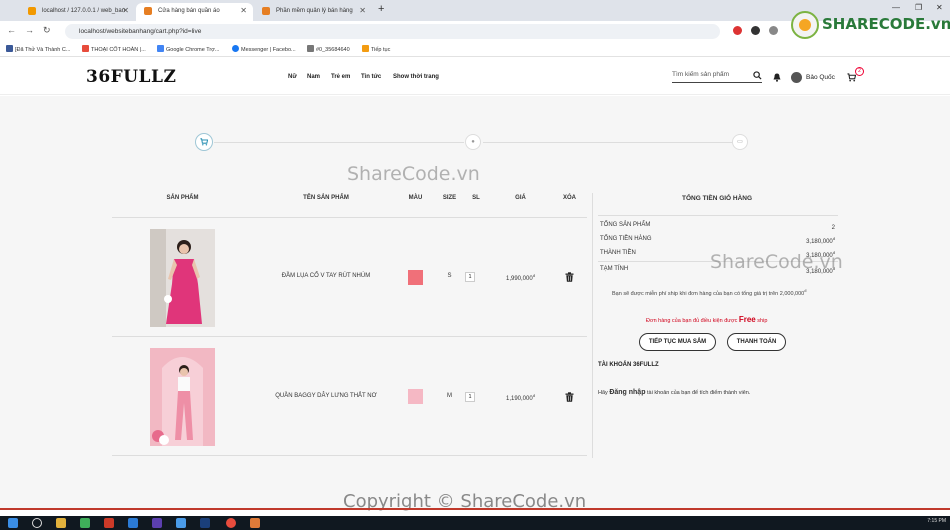 Image resolution: width=950 pixels, height=530 pixels. I want to click on nav-item-women: Nữ, so click(292, 77).